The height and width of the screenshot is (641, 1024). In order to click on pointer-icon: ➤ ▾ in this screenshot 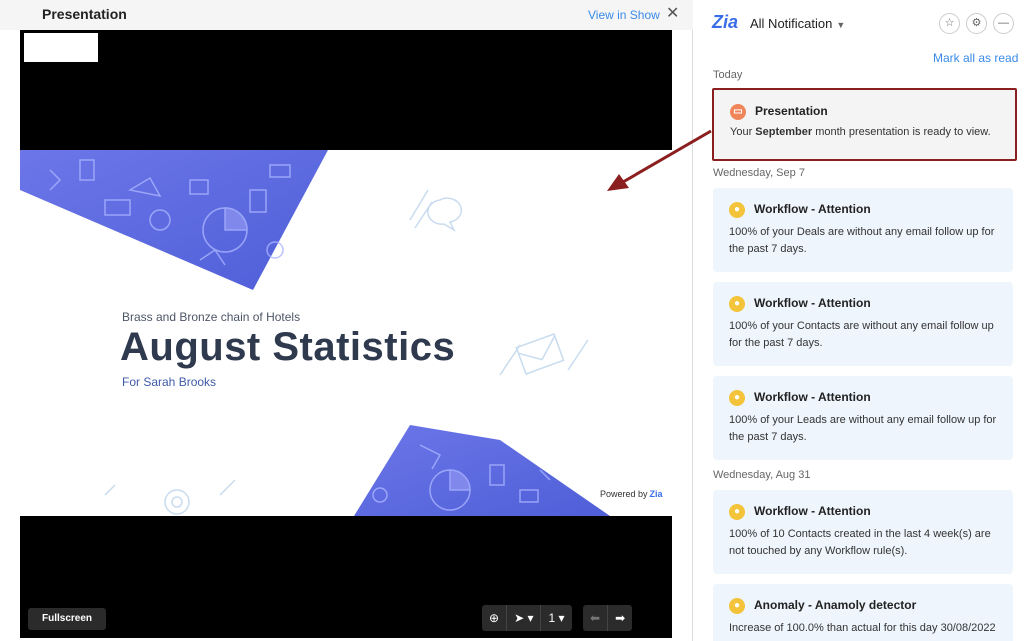, I will do `click(523, 618)`.